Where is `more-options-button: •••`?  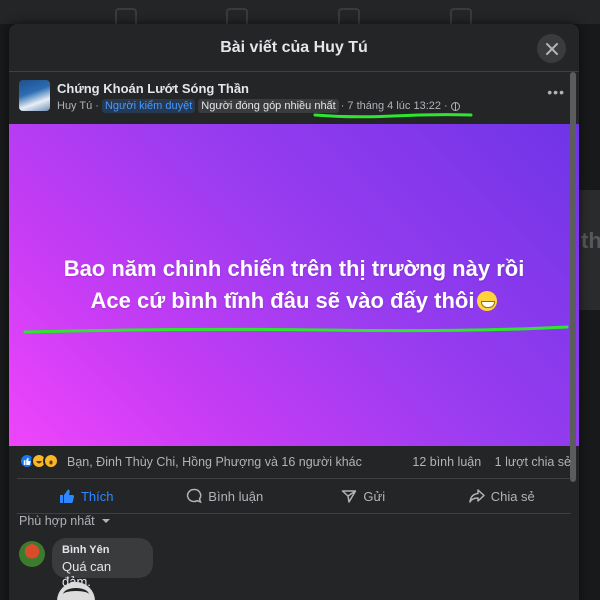 more-options-button: ••• is located at coordinates (556, 92).